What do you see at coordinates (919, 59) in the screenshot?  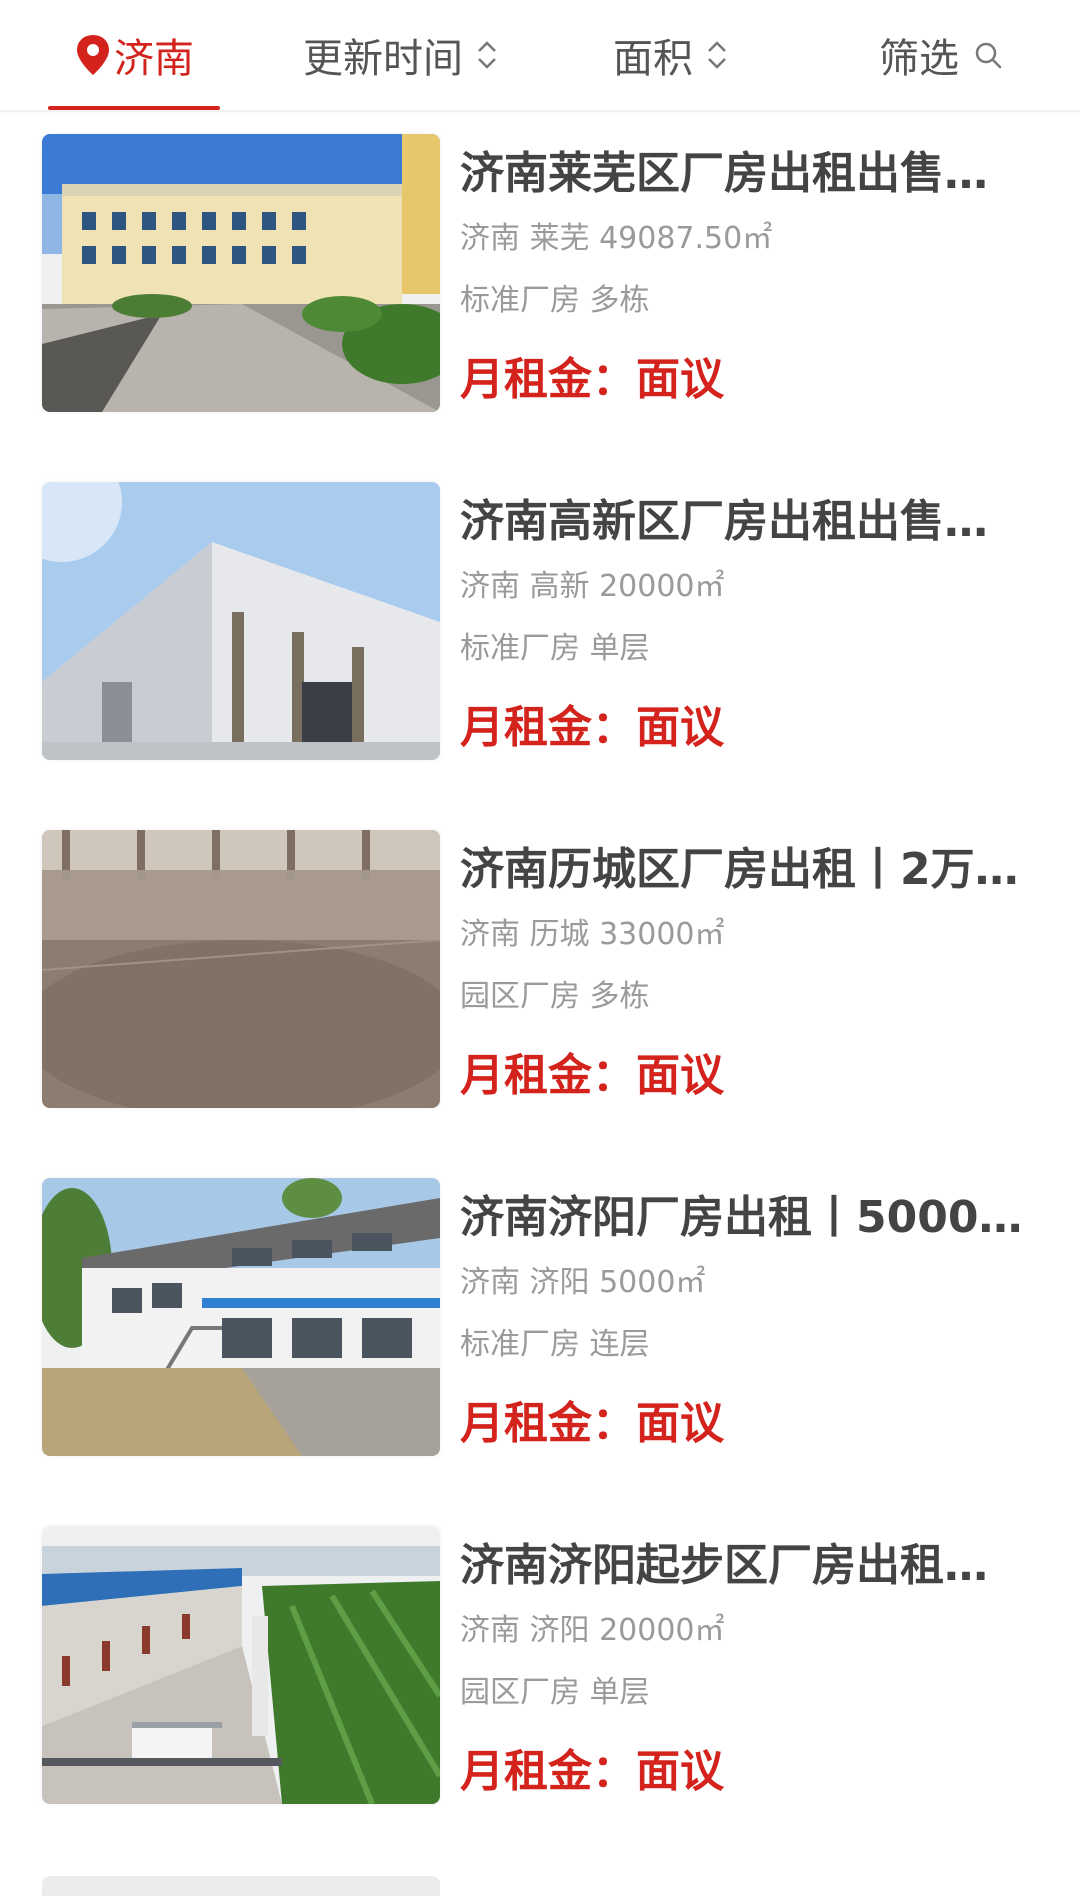 I see `filter-label: 筛选` at bounding box center [919, 59].